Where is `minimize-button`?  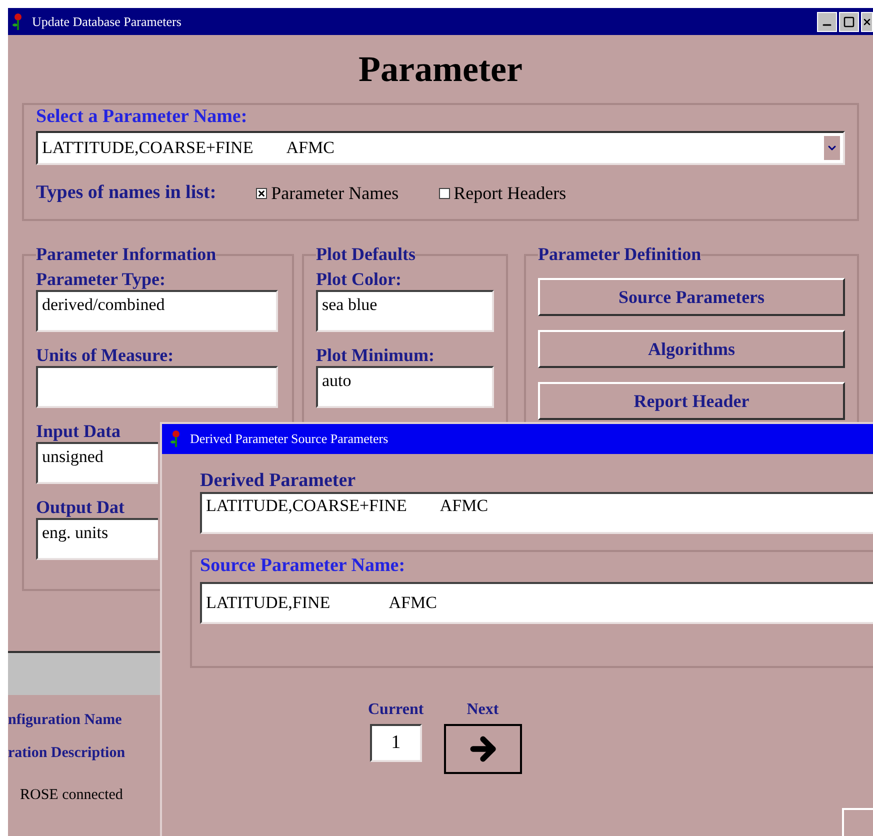
minimize-button is located at coordinates (827, 22).